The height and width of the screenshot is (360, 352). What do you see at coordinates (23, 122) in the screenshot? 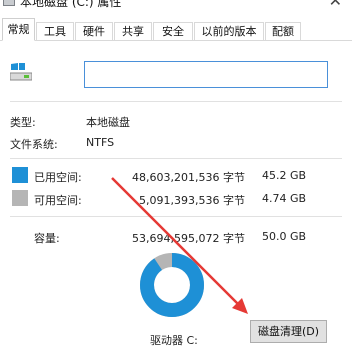
I see `type-label: 类型:` at bounding box center [23, 122].